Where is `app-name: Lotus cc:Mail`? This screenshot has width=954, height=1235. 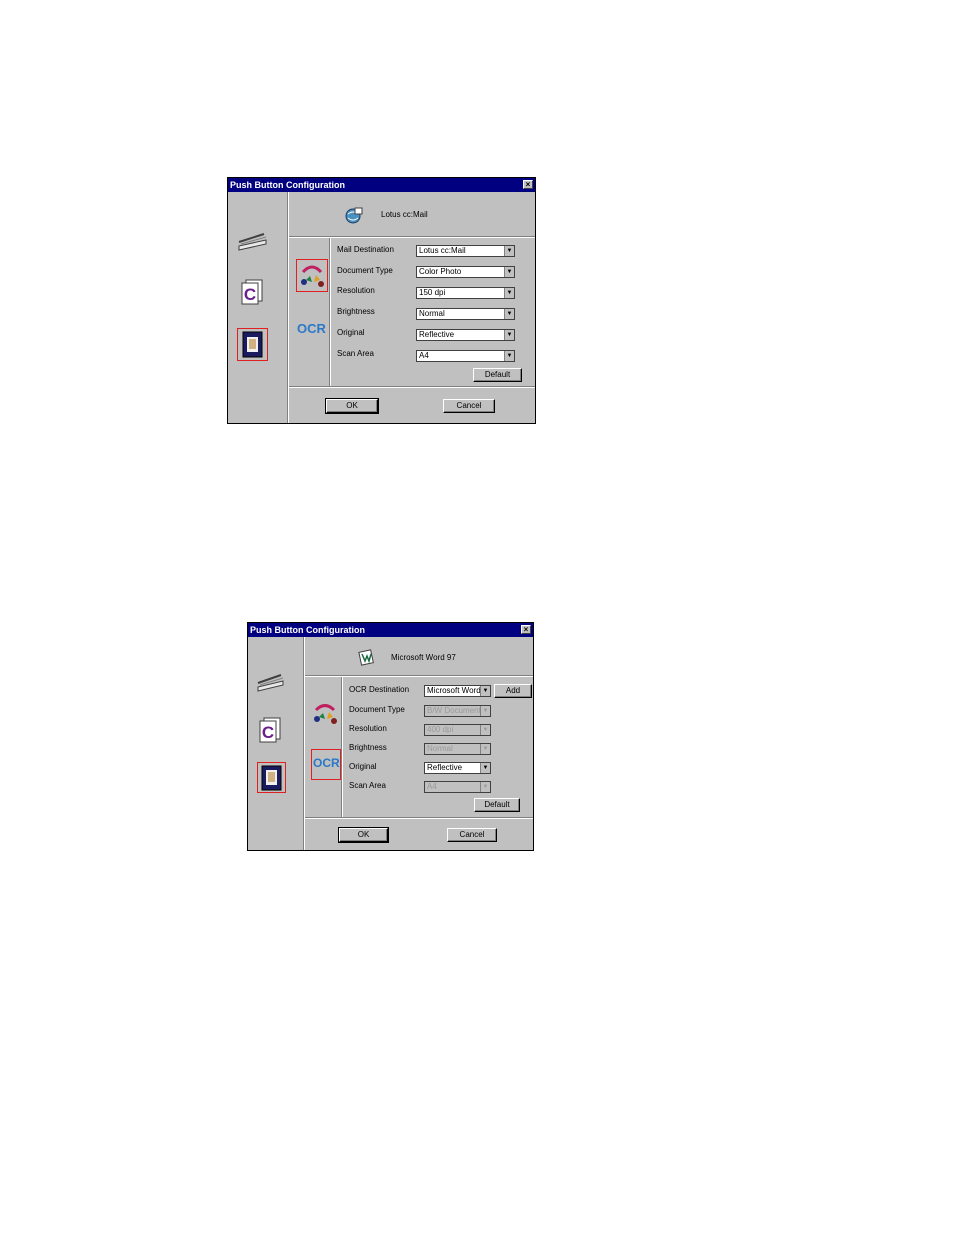
app-name: Lotus cc:Mail is located at coordinates (404, 214).